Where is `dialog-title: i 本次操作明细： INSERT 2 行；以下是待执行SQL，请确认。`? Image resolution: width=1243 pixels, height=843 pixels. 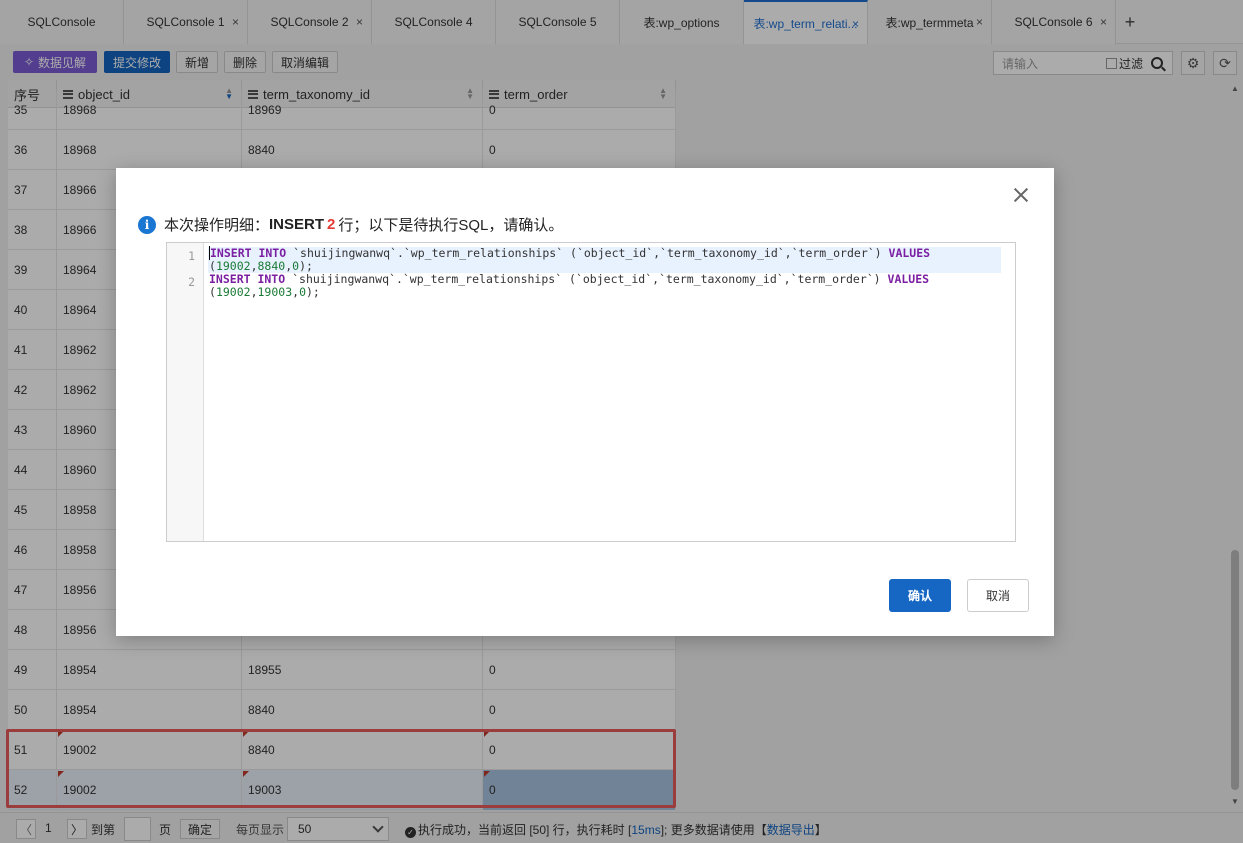
dialog-title: i 本次操作明细： INSERT 2 行；以下是待执行SQL，请确认。 is located at coordinates (350, 224).